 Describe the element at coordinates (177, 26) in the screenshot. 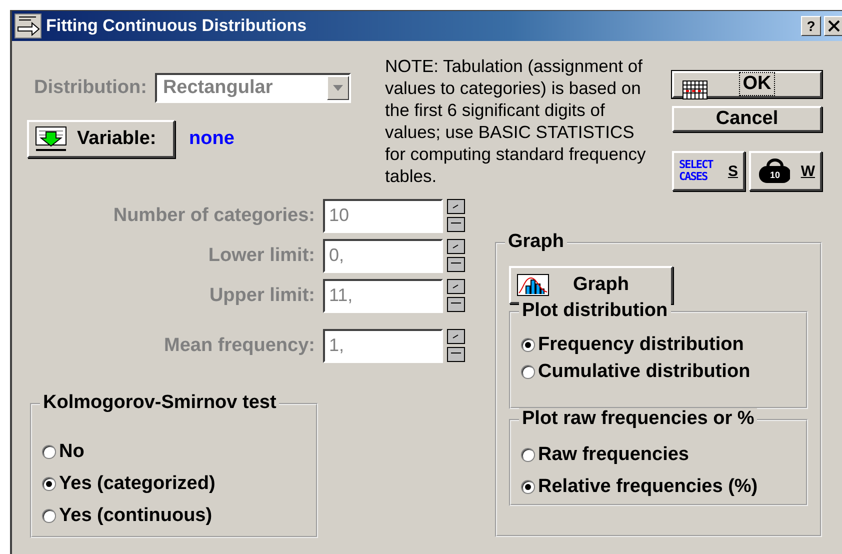

I see `window-title: Fitting Continuous Distributions` at that location.